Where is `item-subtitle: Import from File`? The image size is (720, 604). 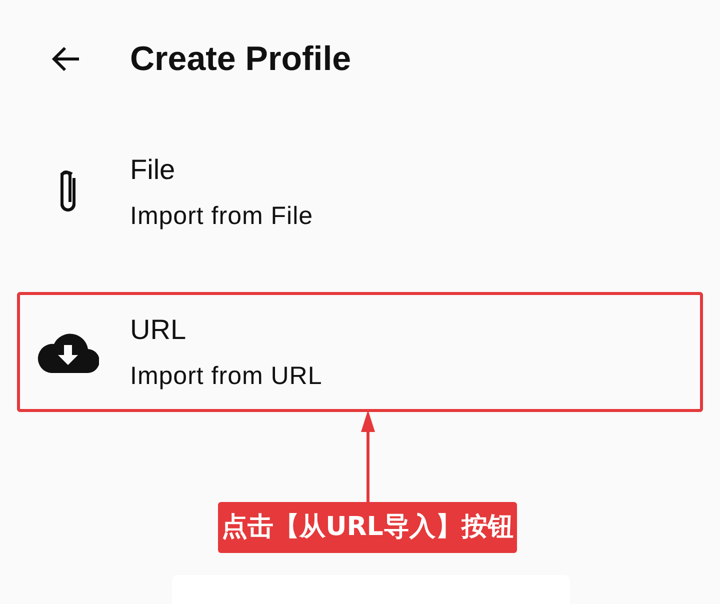
item-subtitle: Import from File is located at coordinates (222, 216).